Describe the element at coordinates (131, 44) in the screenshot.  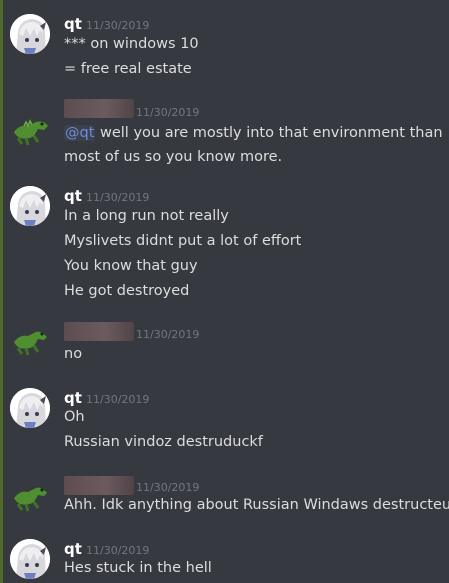
I see `message-line: *** on windows 10` at that location.